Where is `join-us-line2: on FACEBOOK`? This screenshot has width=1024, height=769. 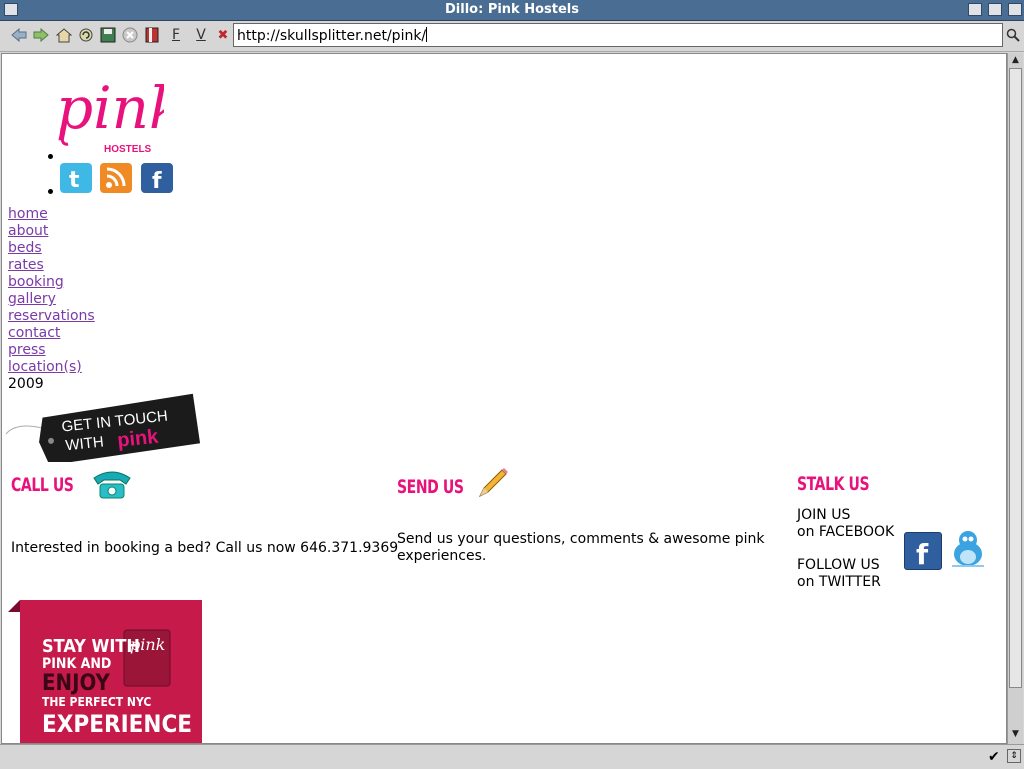
join-us-line2: on FACEBOOK is located at coordinates (846, 532).